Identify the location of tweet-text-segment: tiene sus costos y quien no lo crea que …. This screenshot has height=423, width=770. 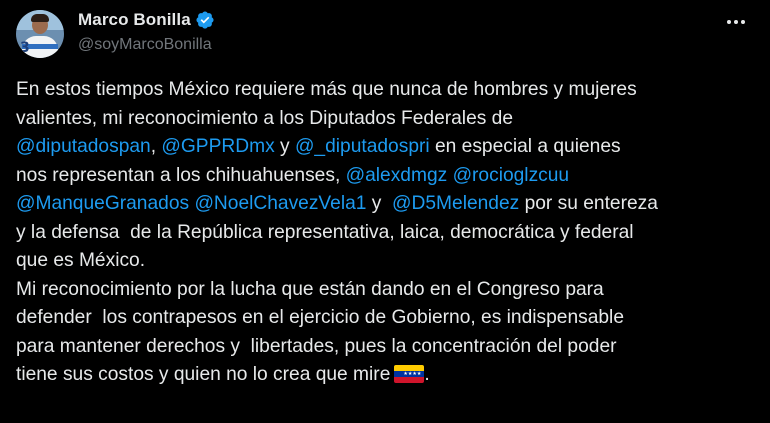
(203, 374).